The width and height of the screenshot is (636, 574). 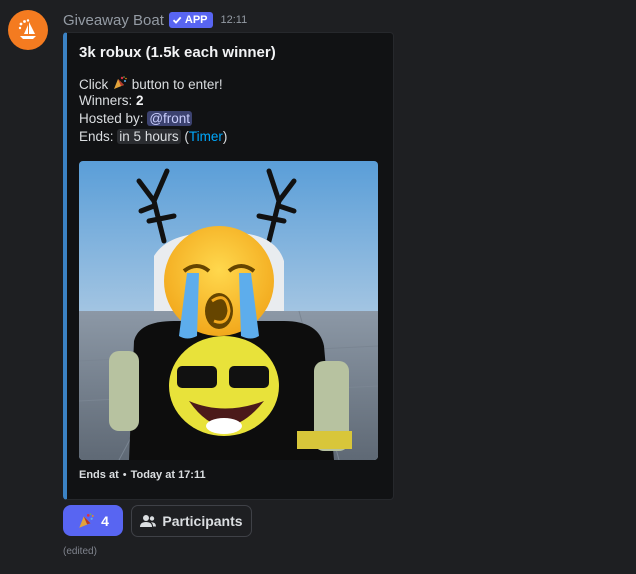 I want to click on host-mention: @front, so click(x=170, y=118).